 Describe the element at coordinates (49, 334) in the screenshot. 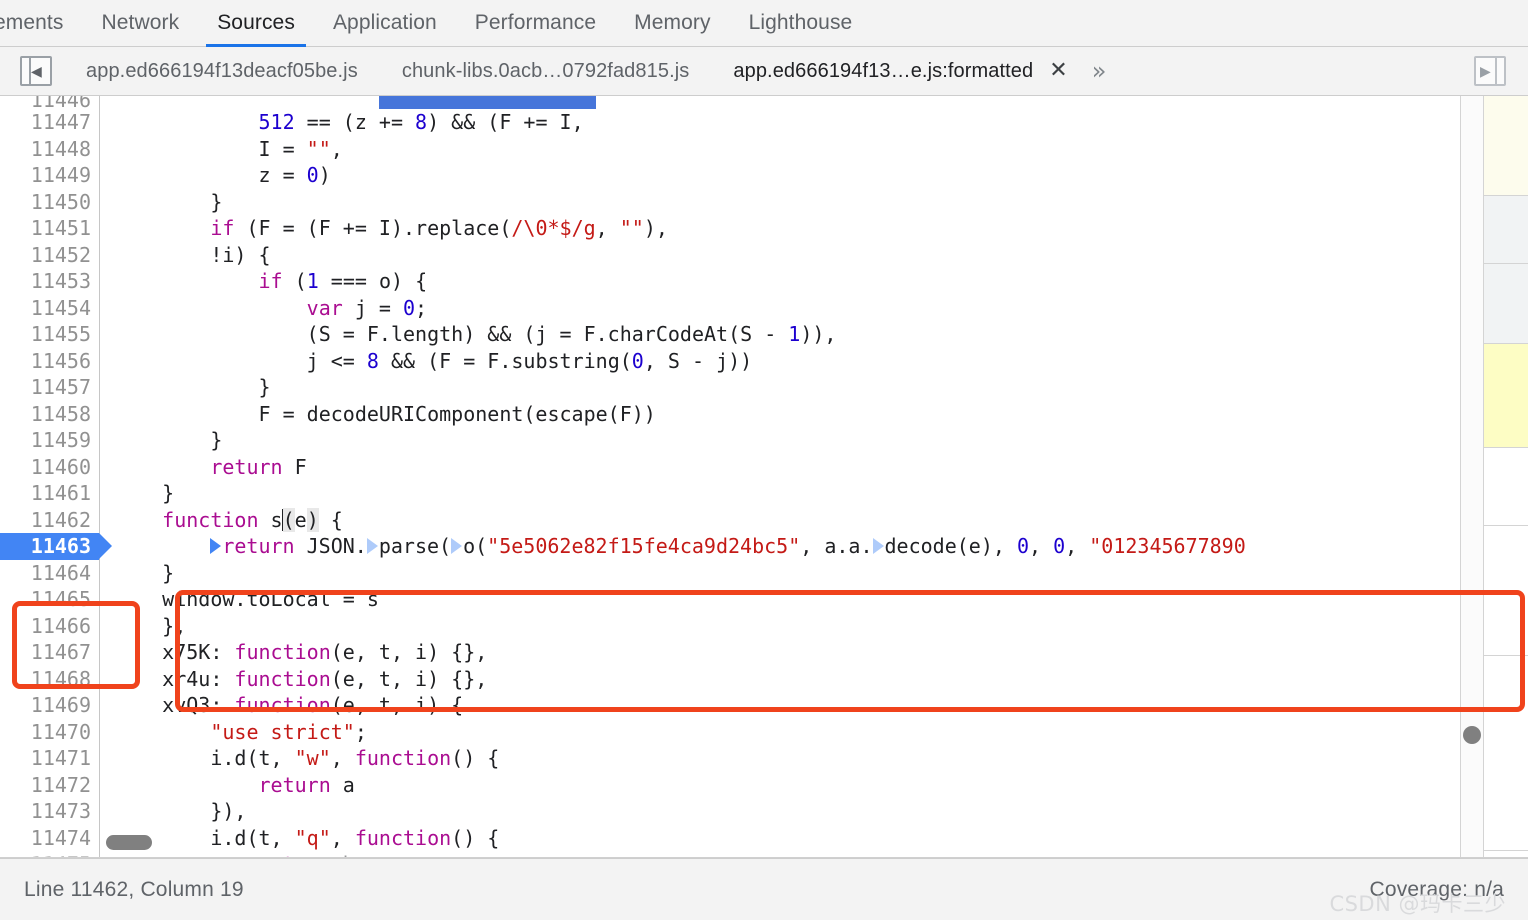

I see `line-number: 11455` at that location.